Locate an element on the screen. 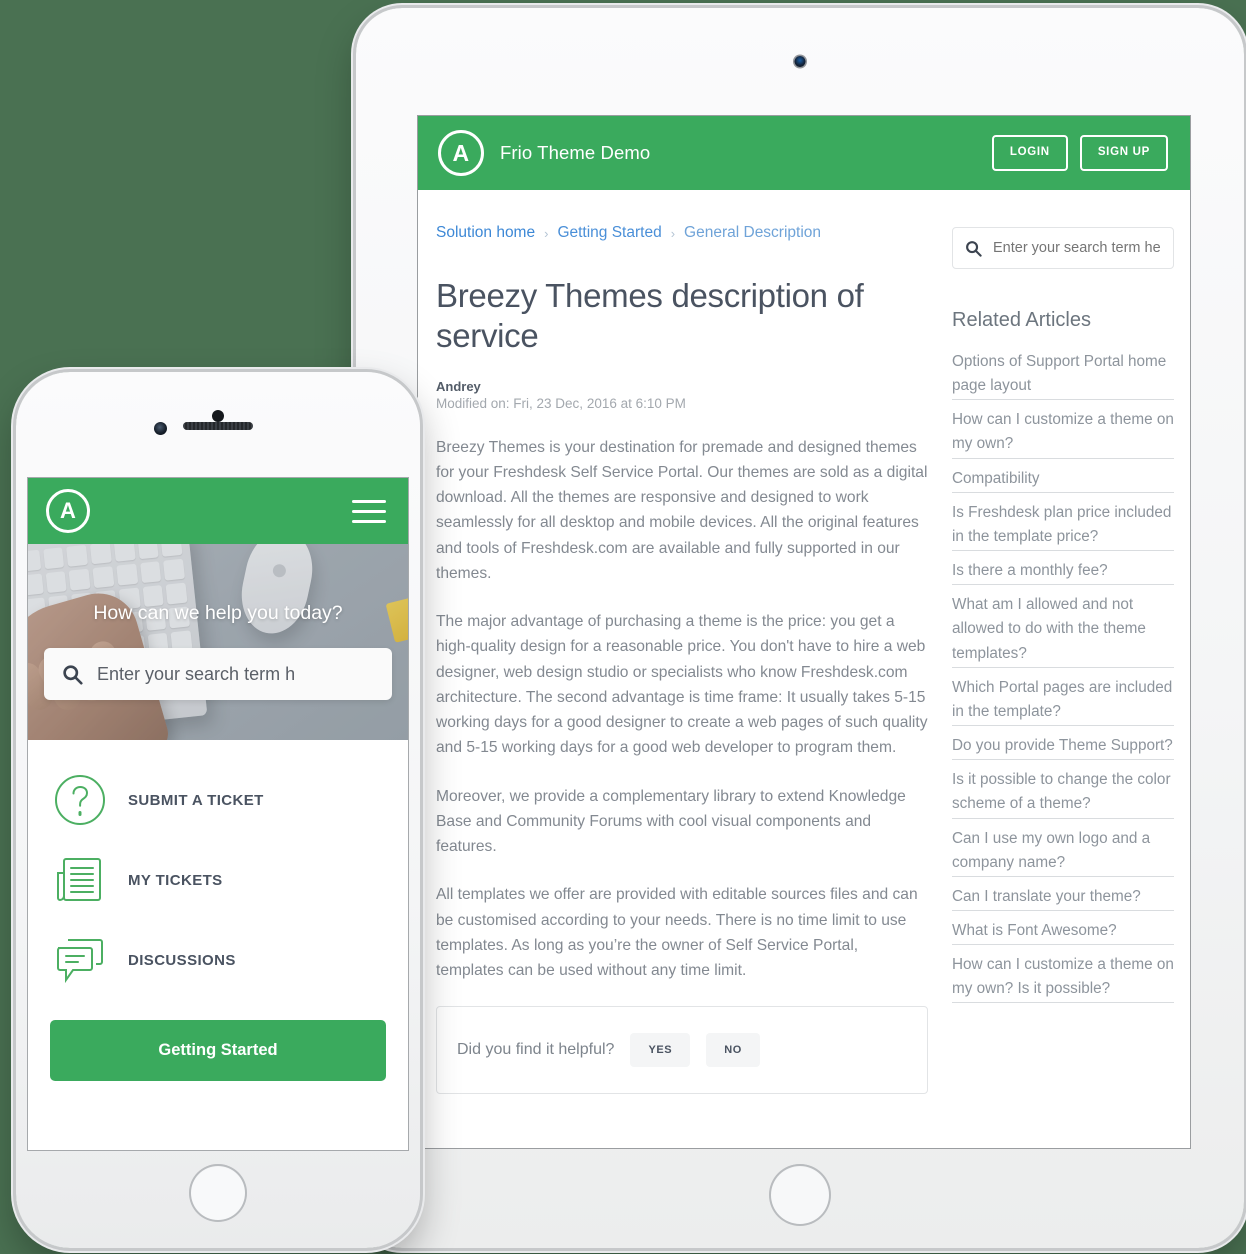 This screenshot has width=1246, height=1254. menu-item-label: SUBMIT A TICKET is located at coordinates (196, 800).